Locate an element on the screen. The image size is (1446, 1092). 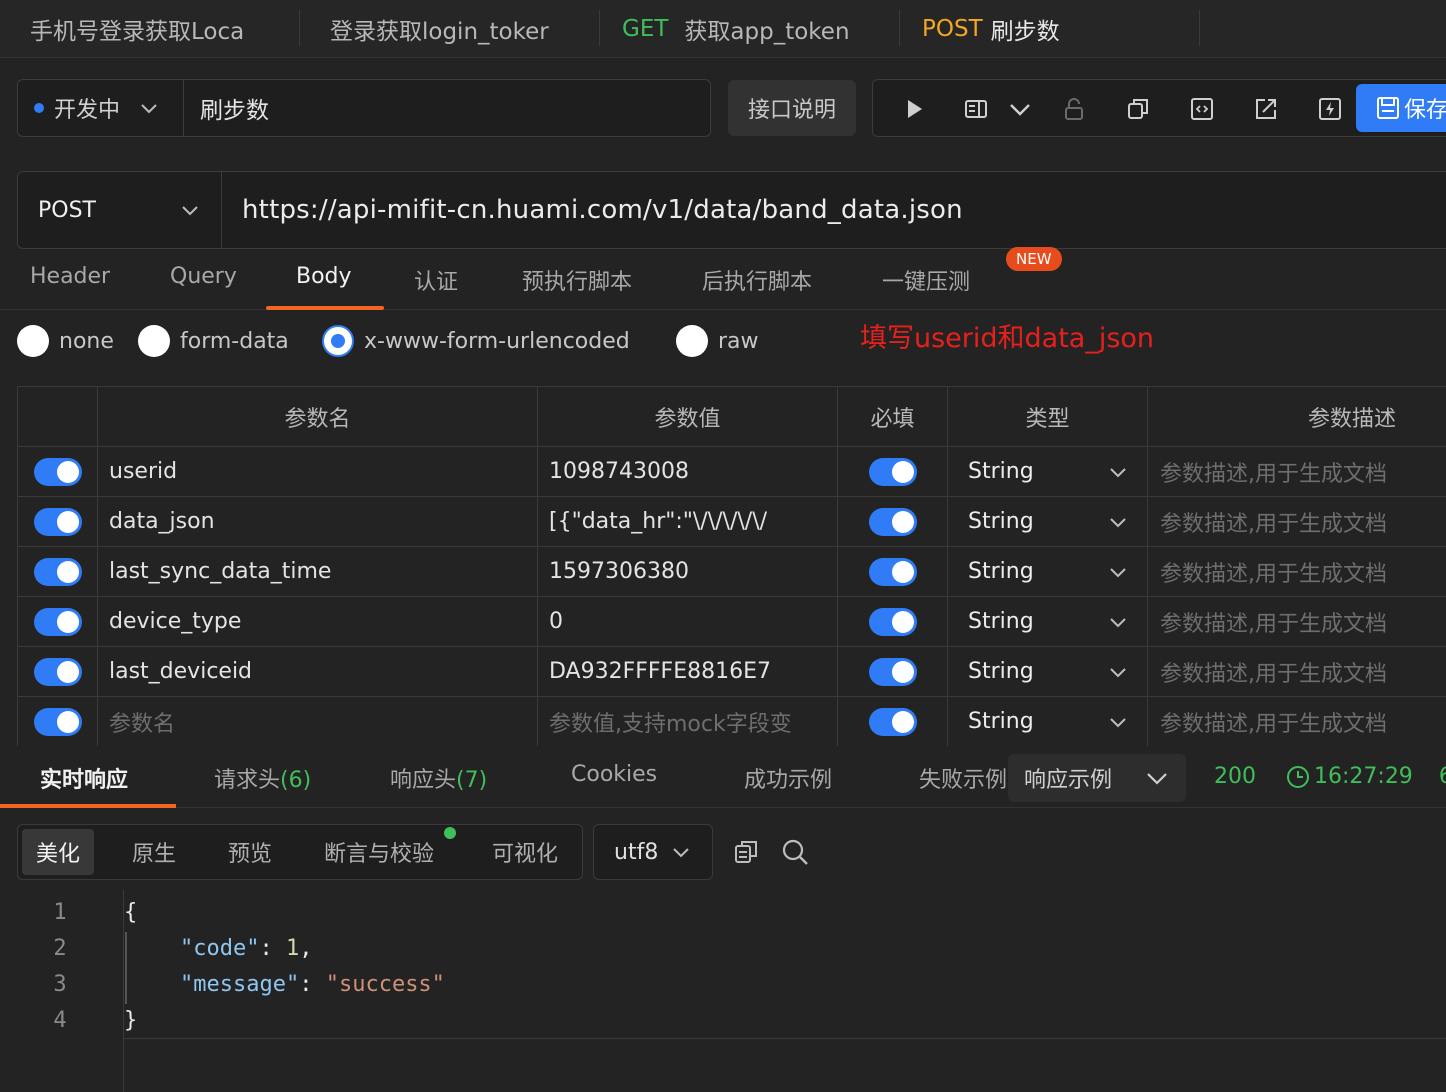
view-assertions: 断言与校验 is located at coordinates (379, 852).